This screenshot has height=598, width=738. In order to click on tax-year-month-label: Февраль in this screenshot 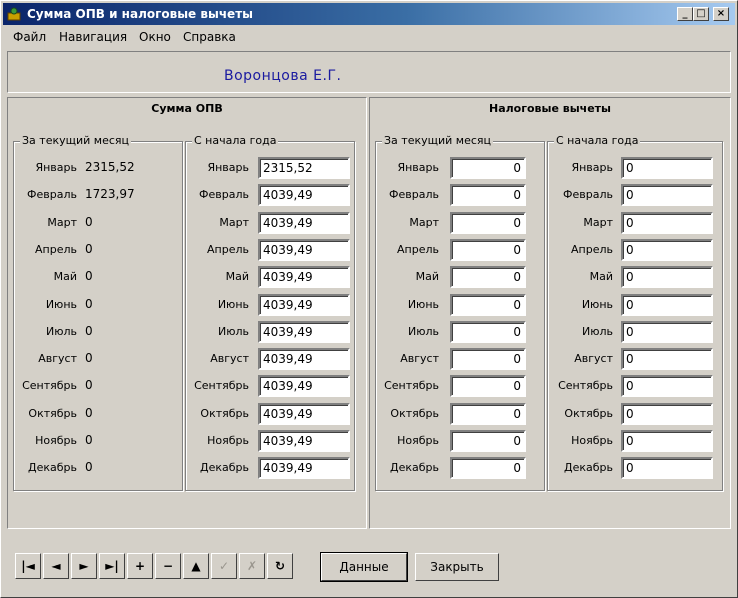, I will do `click(588, 194)`.